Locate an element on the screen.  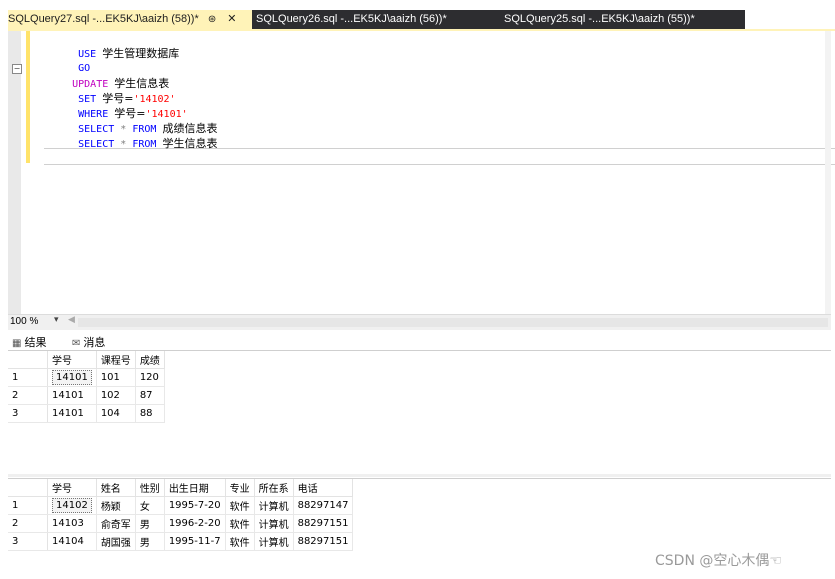
zoom-bar: 100 % ▾ ◀ is located at coordinates (419, 322).